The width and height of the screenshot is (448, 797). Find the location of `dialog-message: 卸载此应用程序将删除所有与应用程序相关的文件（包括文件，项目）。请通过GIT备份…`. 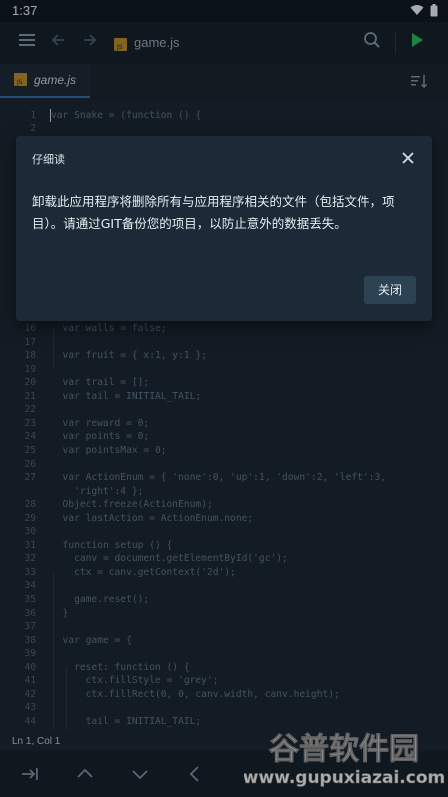

dialog-message: 卸载此应用程序将删除所有与应用程序相关的文件（包括文件，项目）。请通过GIT备份… is located at coordinates (213, 212).